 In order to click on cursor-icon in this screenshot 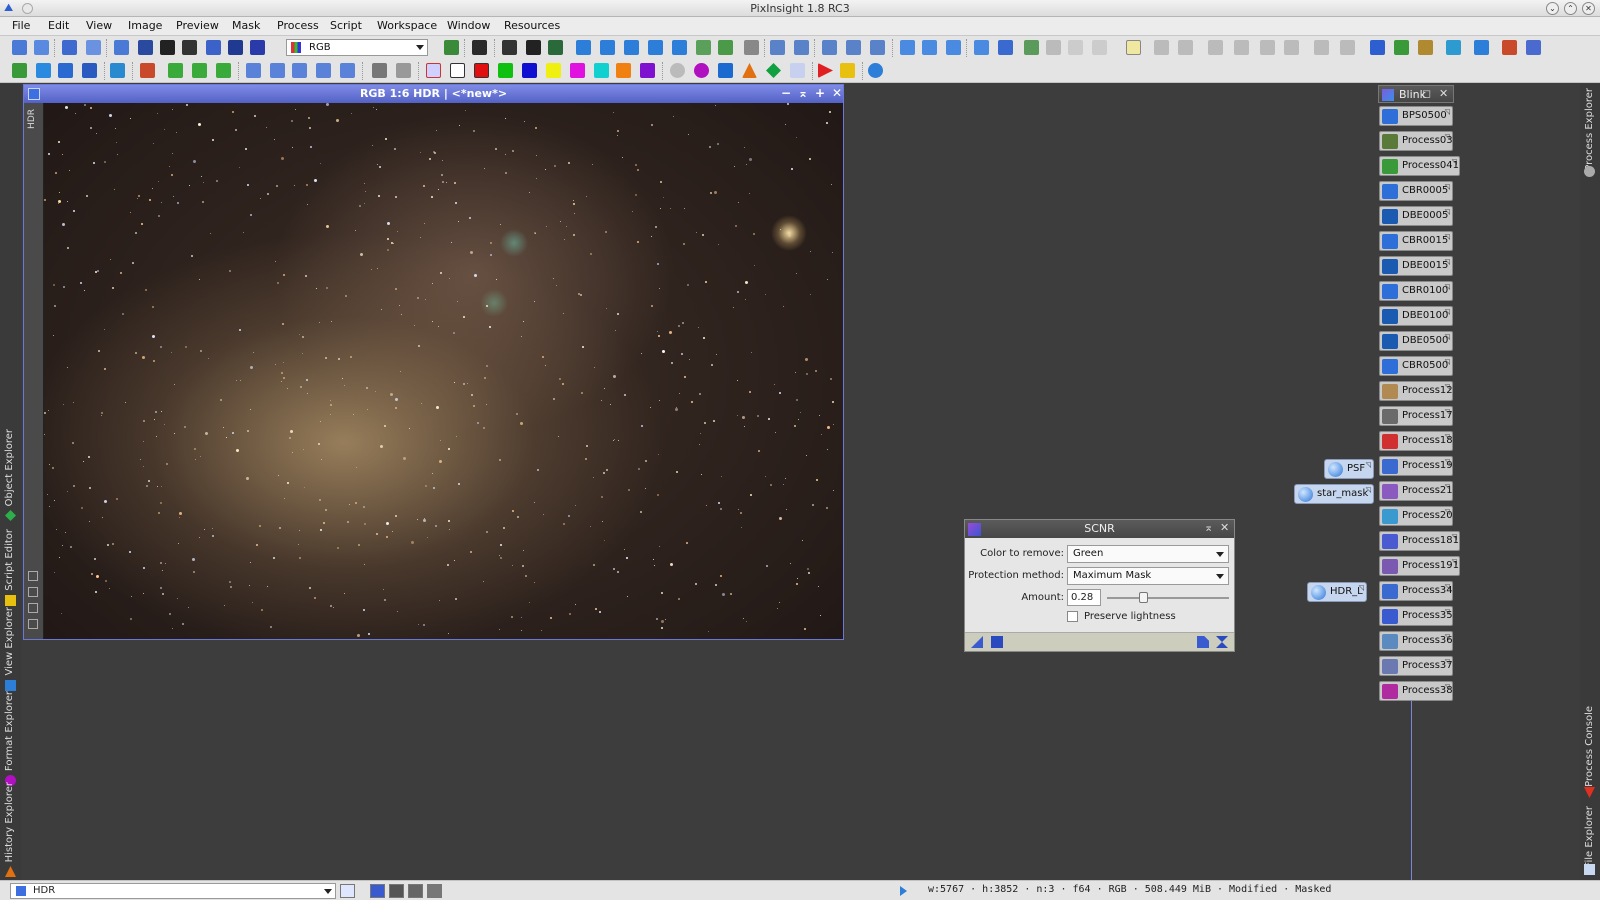, I will do `click(751, 47)`.